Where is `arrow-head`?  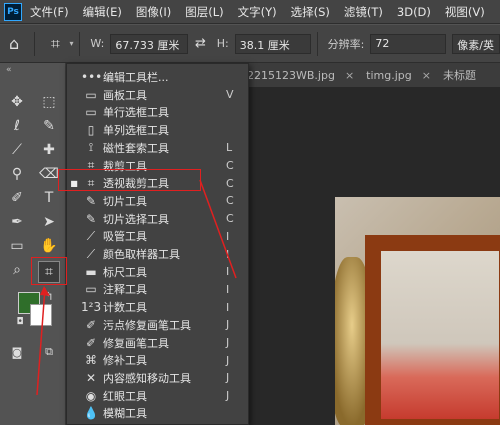
arrow-head is located at coordinates (45, 291).